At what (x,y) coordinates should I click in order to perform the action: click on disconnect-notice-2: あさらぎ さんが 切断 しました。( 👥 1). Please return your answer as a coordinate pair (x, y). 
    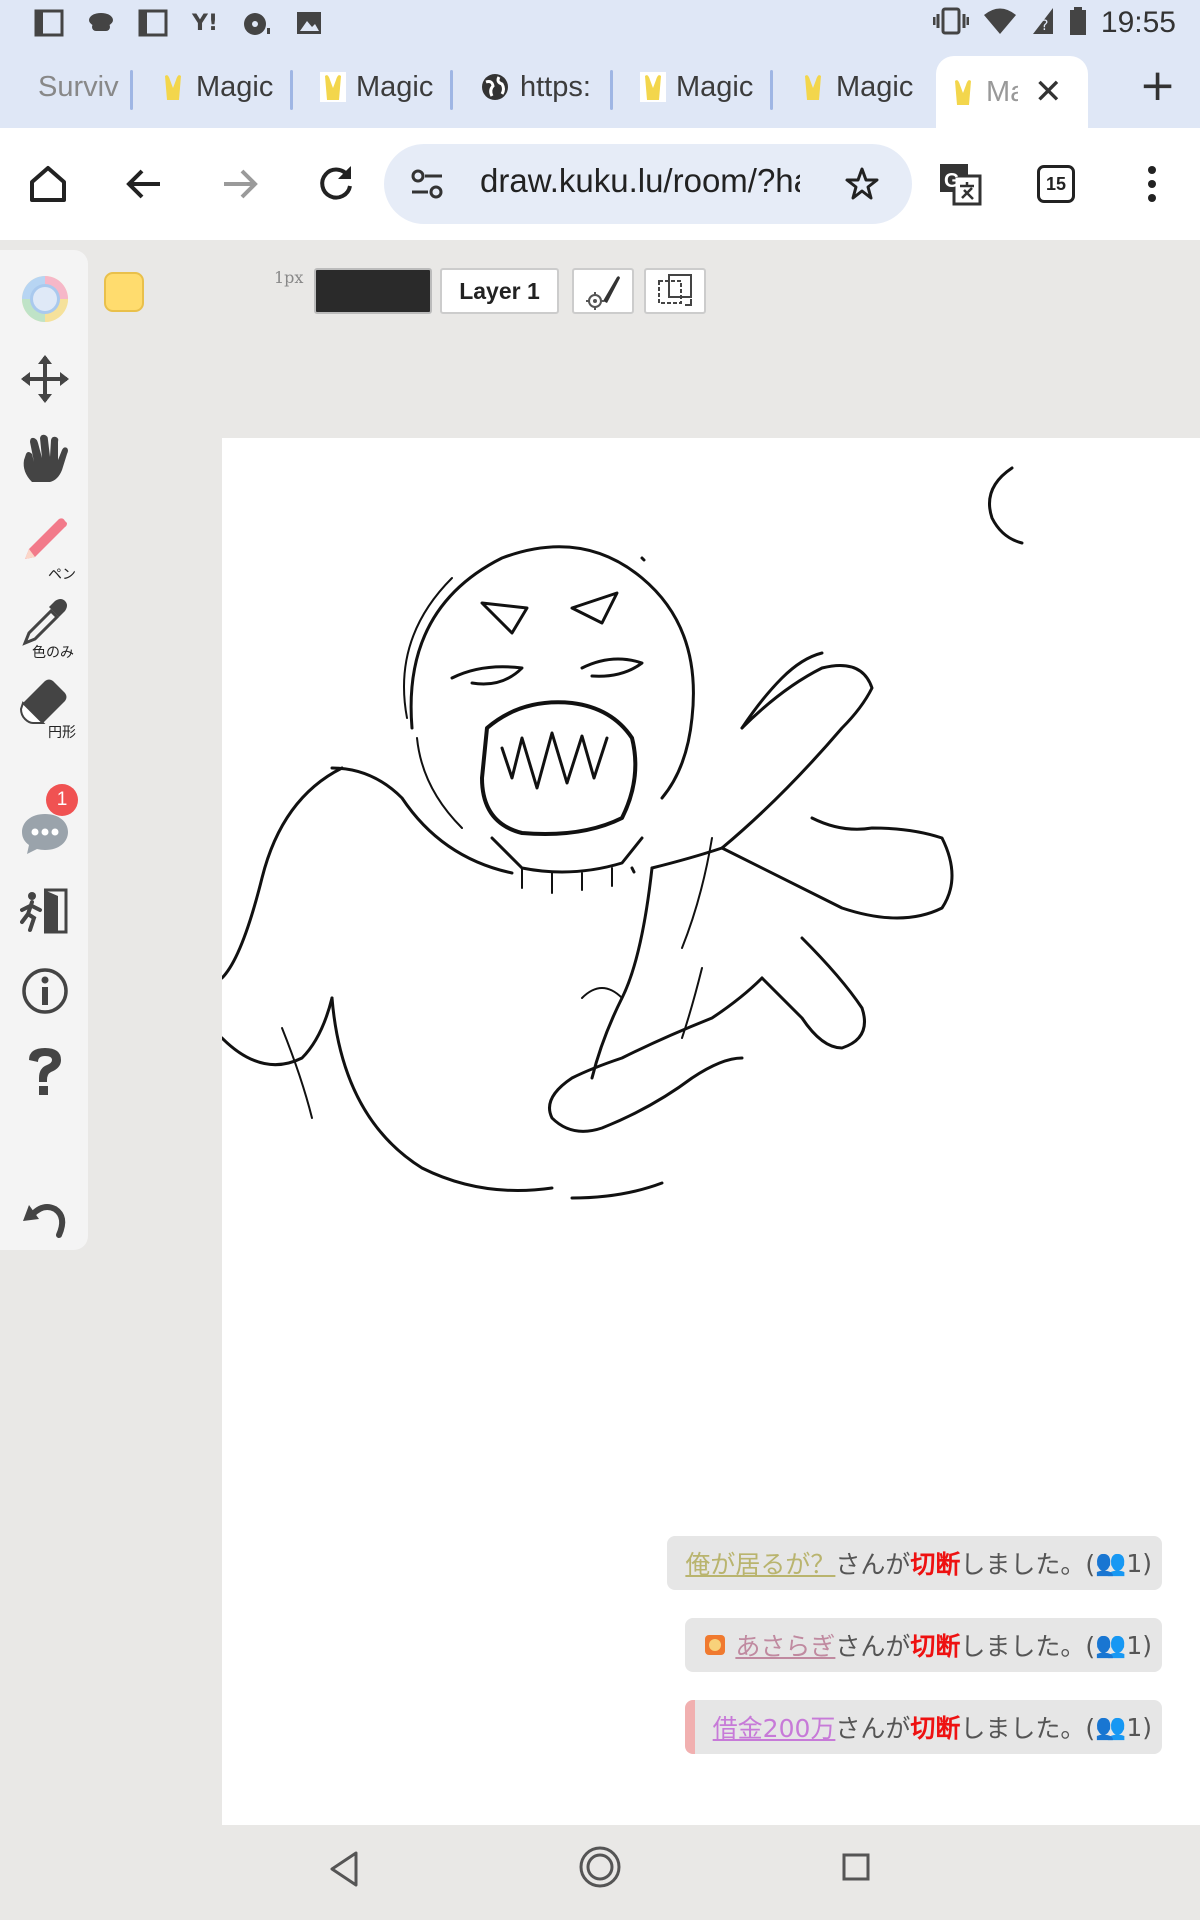
    Looking at the image, I should click on (923, 1645).